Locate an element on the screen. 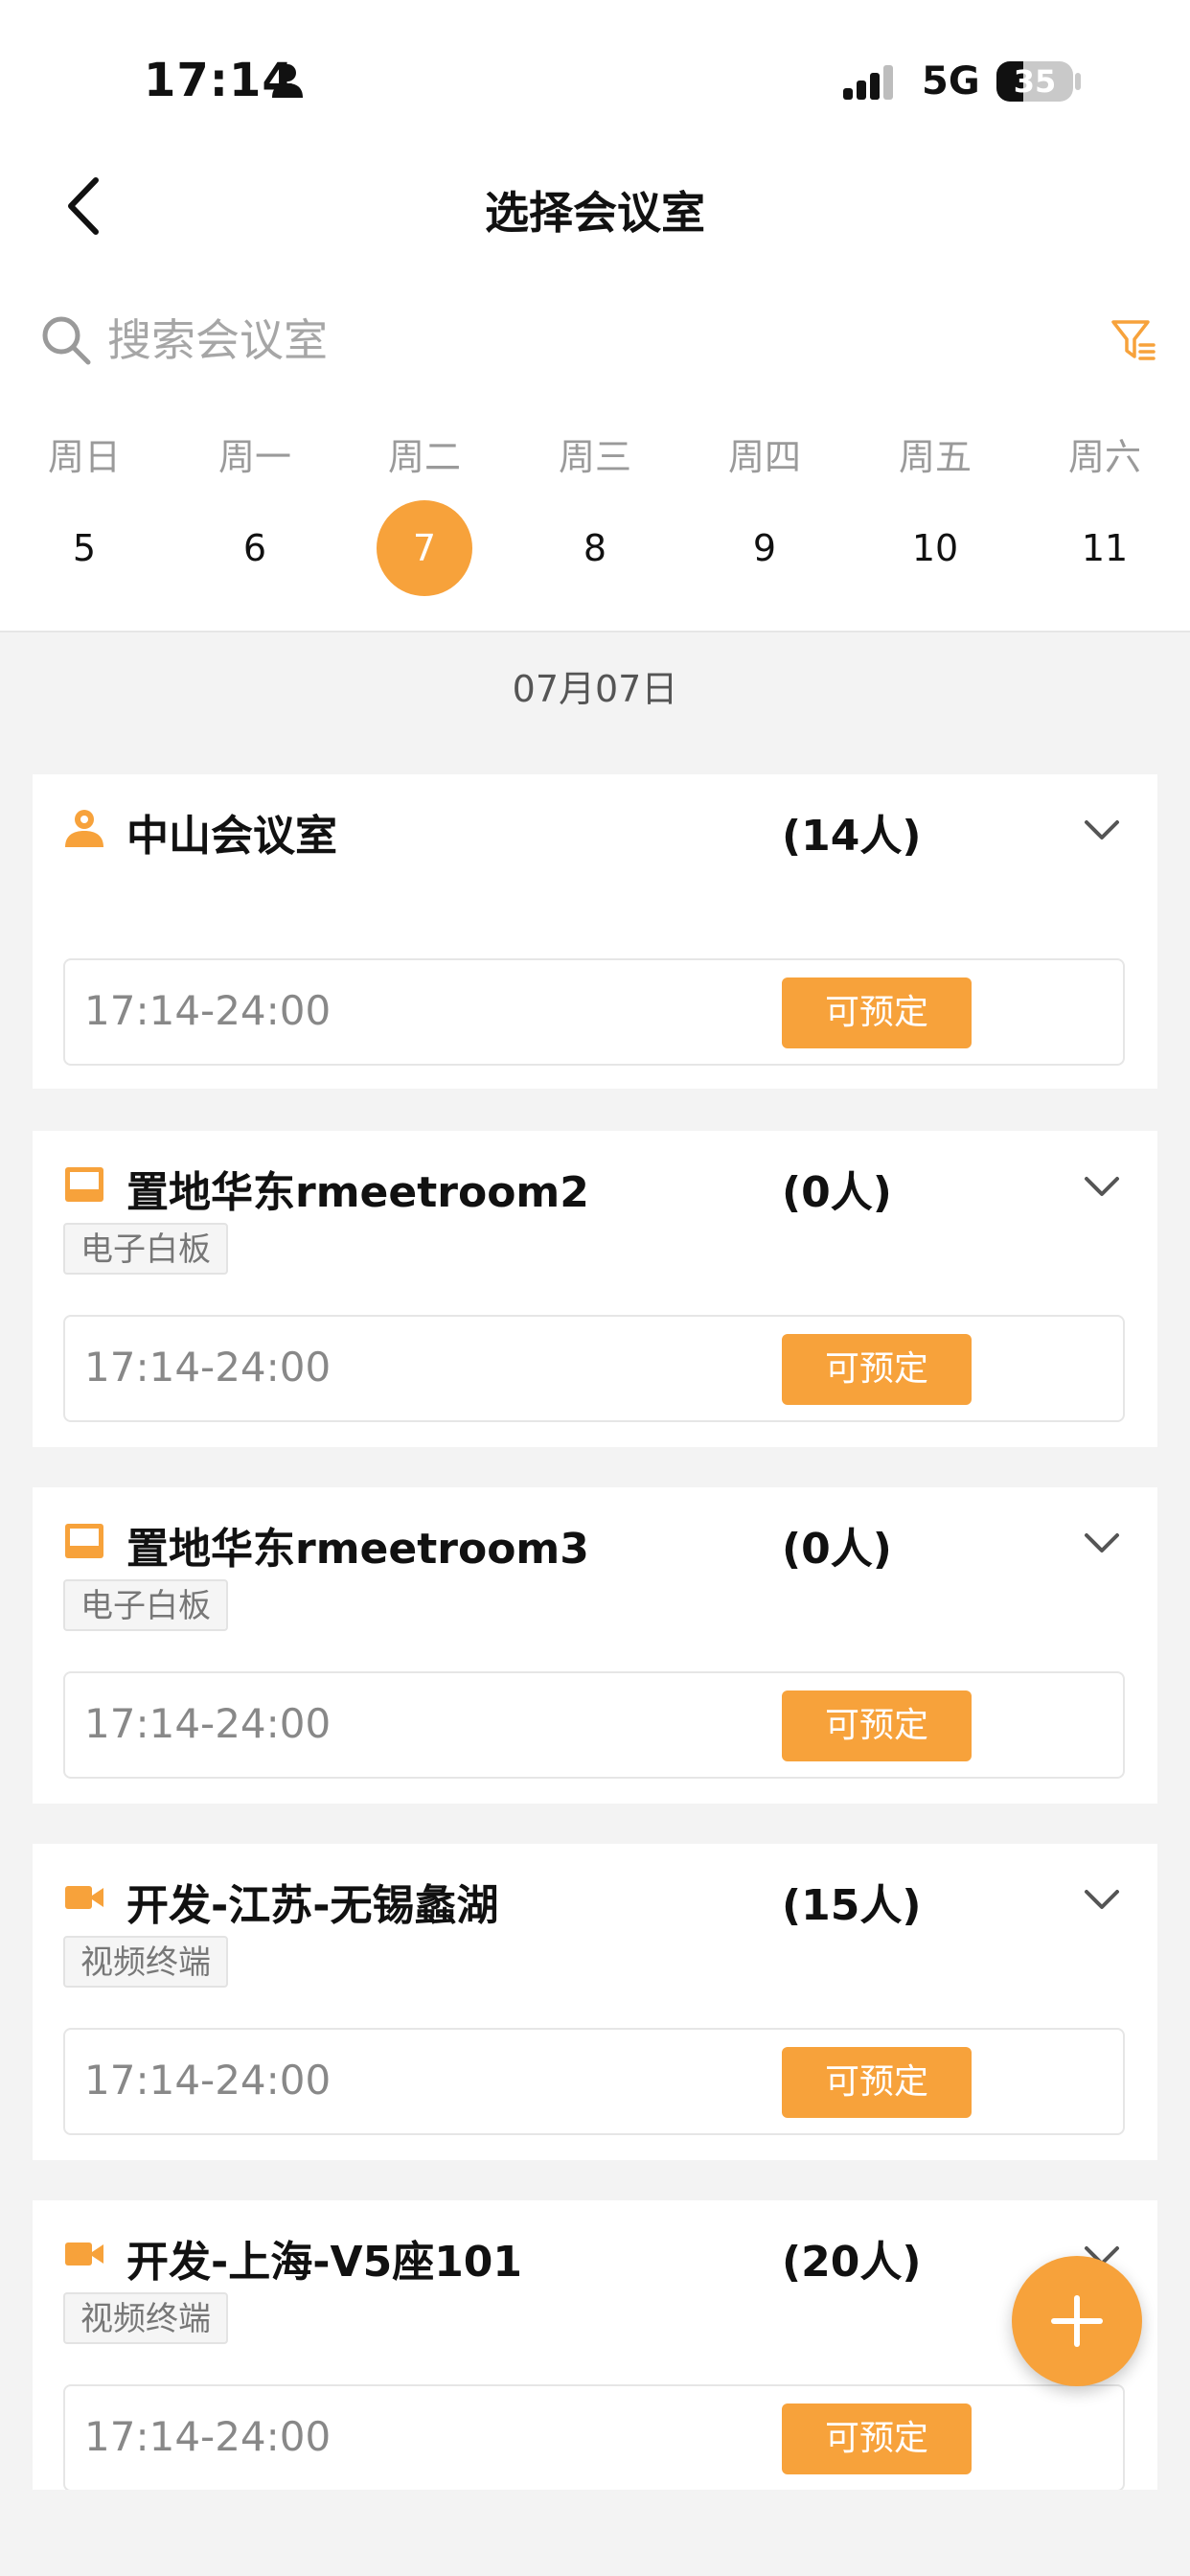  battery-icon: 35 is located at coordinates (1035, 81).